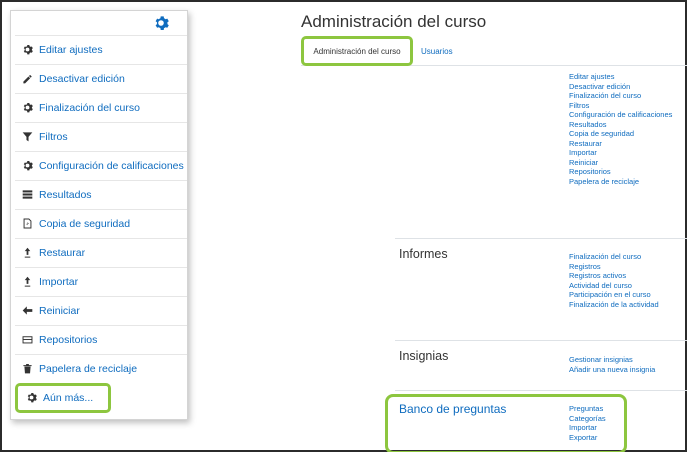  I want to click on link-restaurar: Restaurar, so click(628, 144).